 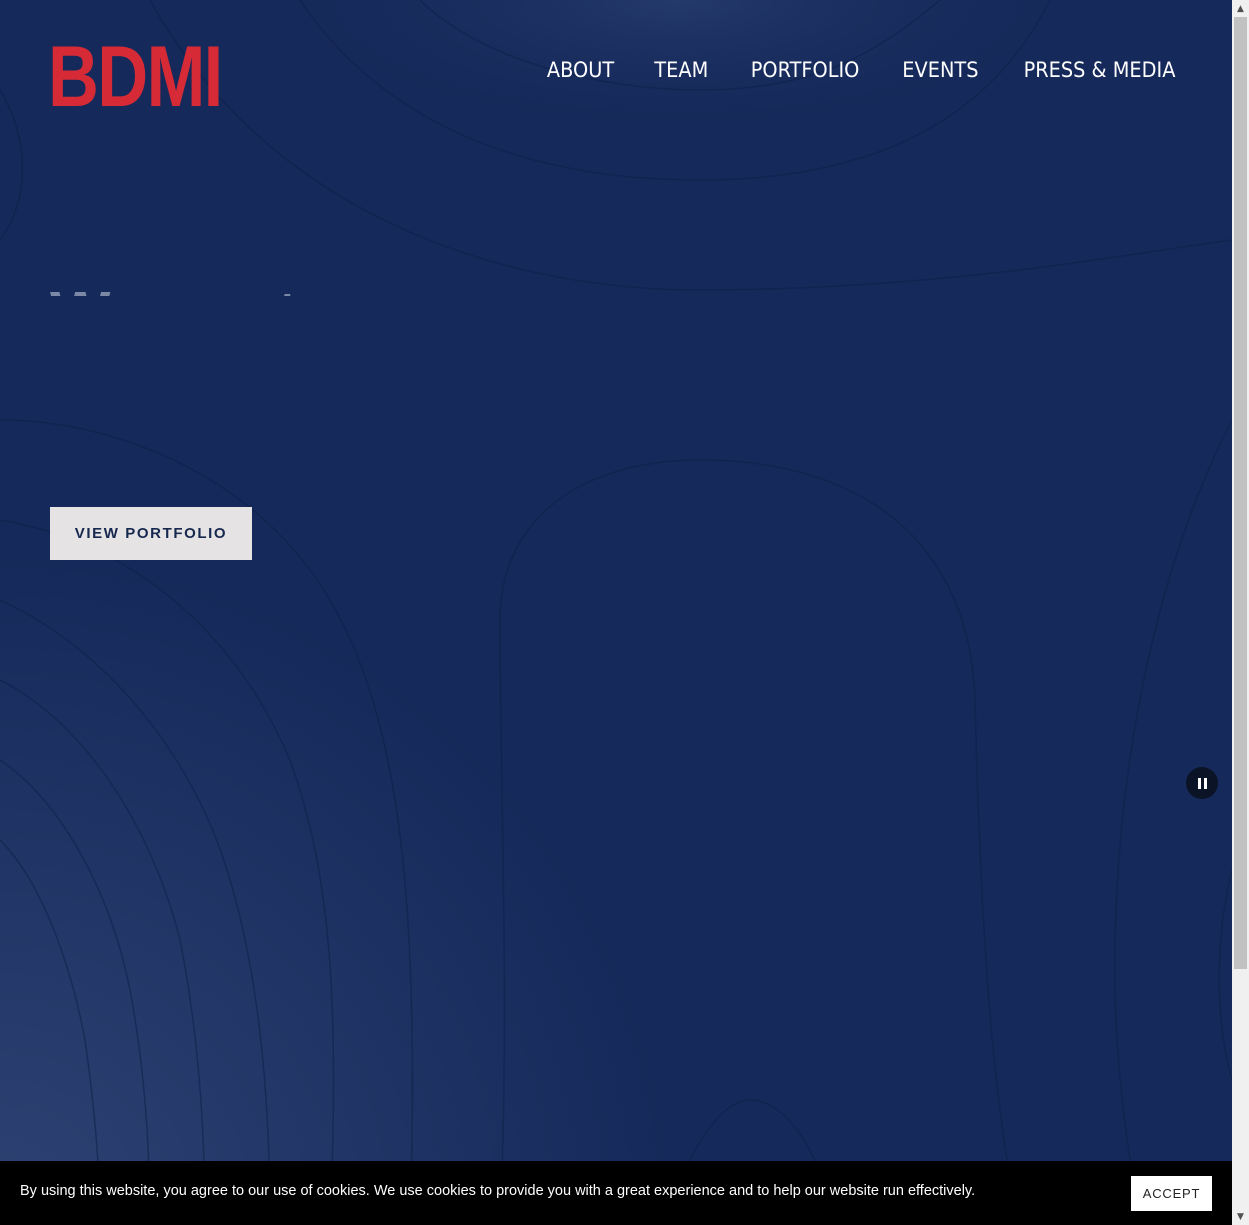 What do you see at coordinates (1240, 493) in the screenshot?
I see `scrollbar-thumb` at bounding box center [1240, 493].